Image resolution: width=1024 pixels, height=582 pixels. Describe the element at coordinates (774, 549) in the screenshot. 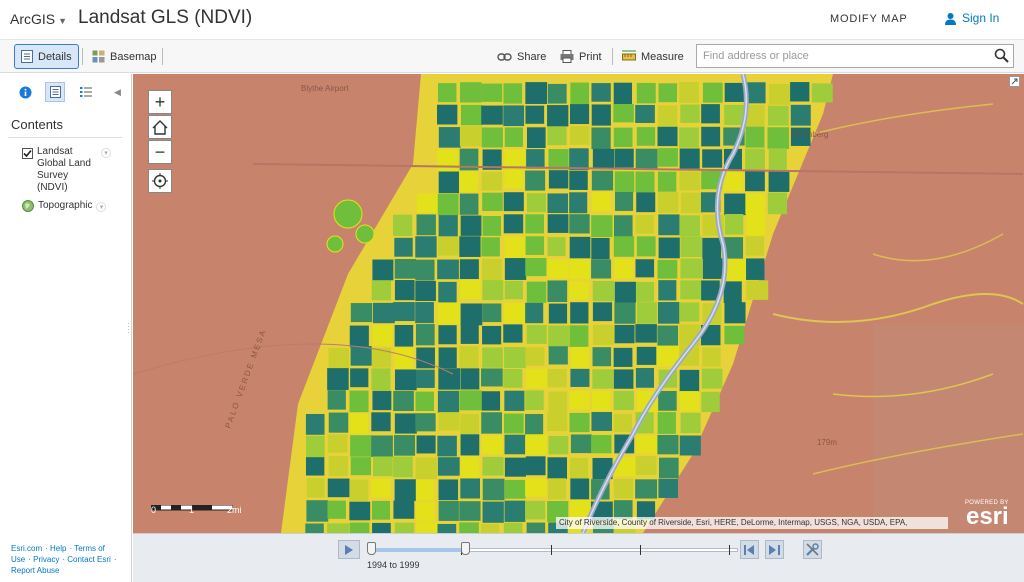

I see `next-button` at that location.